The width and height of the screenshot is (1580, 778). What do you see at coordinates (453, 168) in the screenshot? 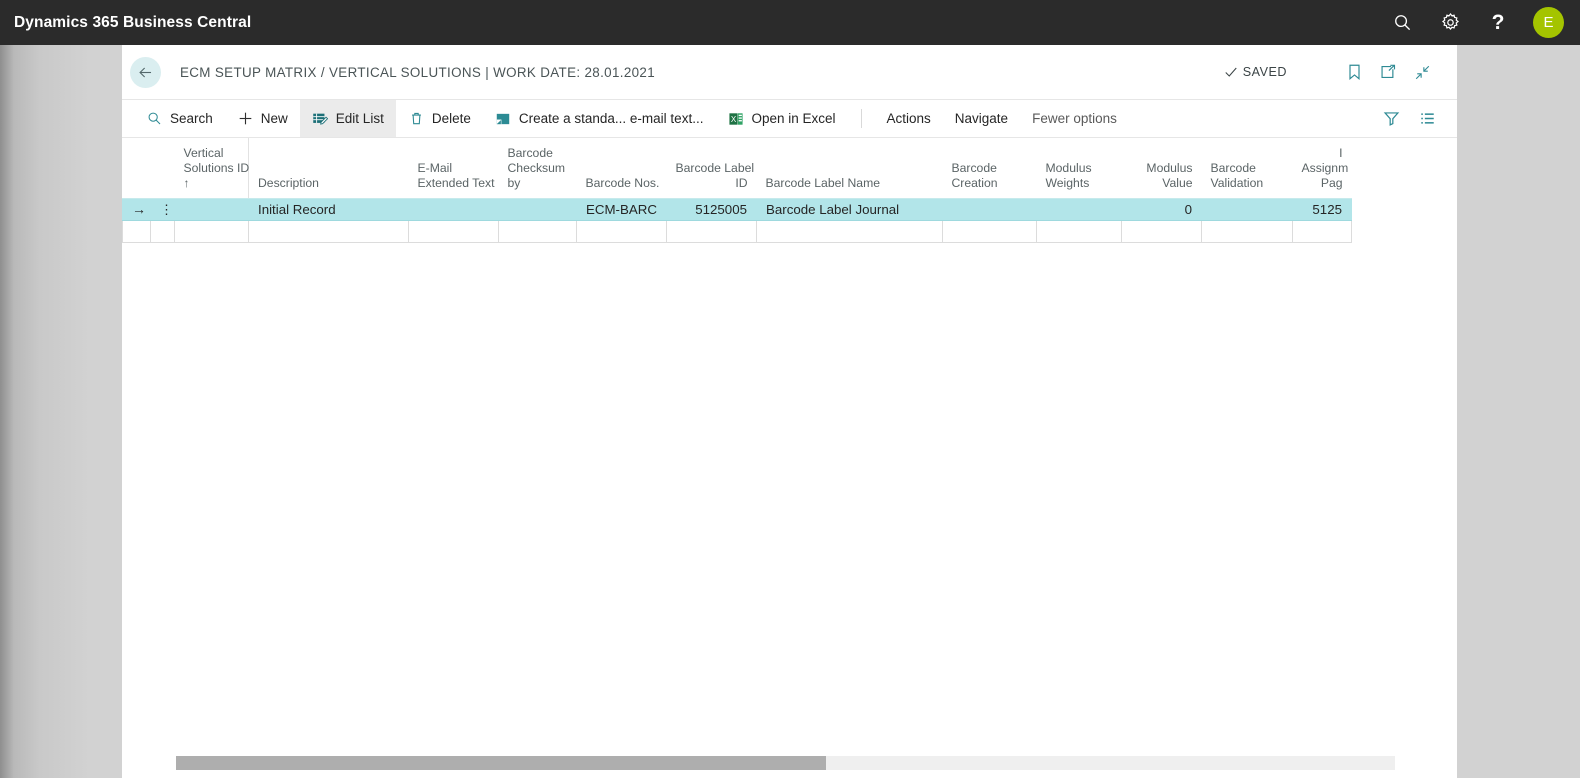
I see `column-header-email-extended-text: E-Mail Extended Text` at bounding box center [453, 168].